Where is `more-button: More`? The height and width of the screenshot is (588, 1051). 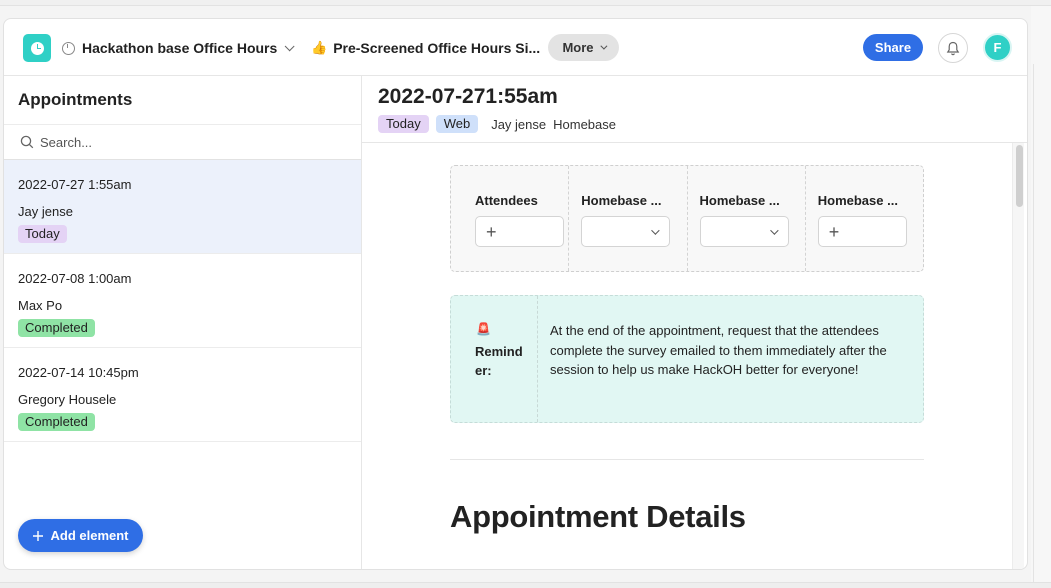 more-button: More is located at coordinates (583, 47).